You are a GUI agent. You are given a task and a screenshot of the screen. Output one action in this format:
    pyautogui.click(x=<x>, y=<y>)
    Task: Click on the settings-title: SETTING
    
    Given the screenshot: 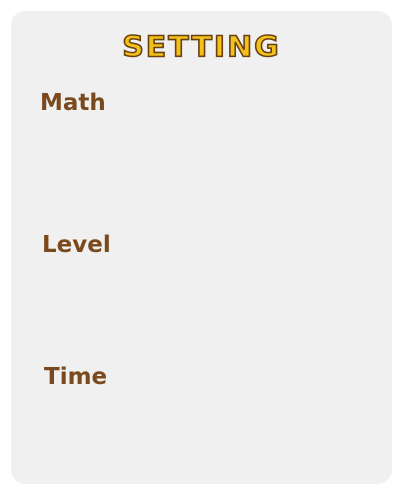 What is the action you would take?
    pyautogui.click(x=201, y=47)
    